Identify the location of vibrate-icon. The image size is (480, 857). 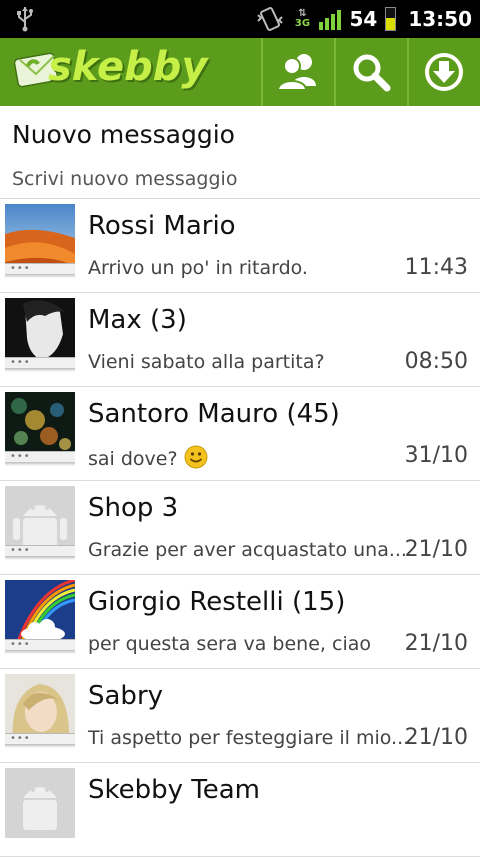
(270, 19).